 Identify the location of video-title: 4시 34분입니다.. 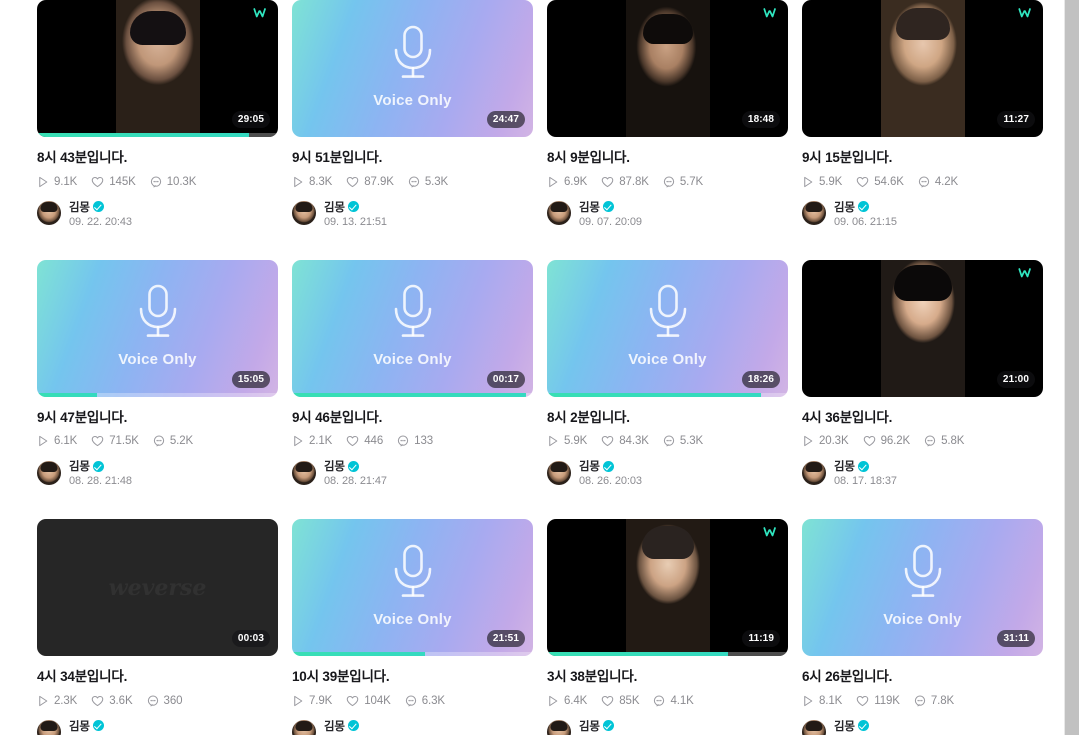
(157, 677).